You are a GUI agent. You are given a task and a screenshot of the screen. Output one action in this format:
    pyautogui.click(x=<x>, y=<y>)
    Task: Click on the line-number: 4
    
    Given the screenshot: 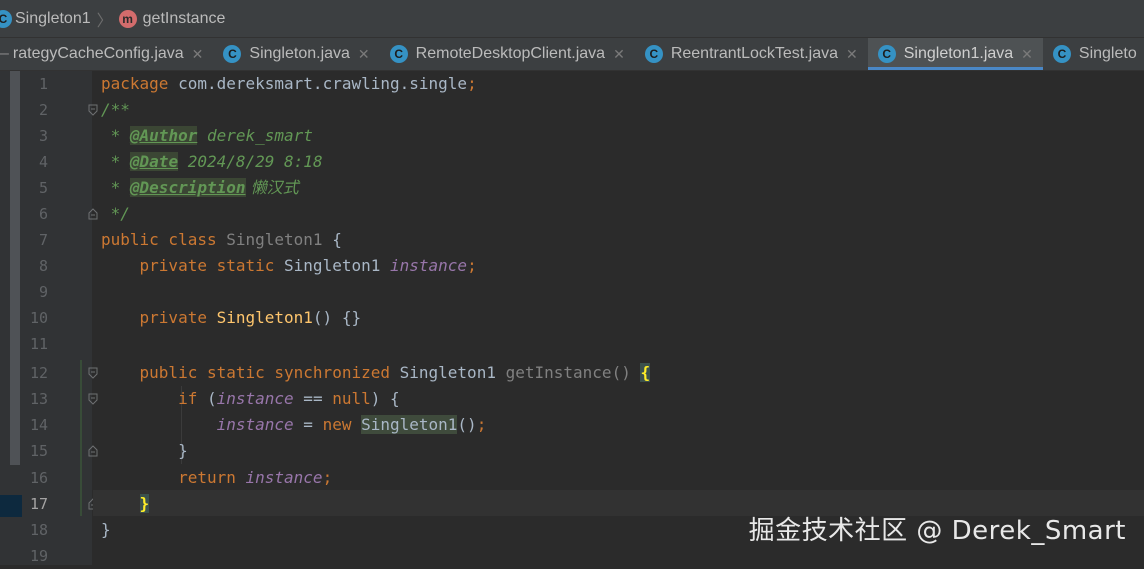 What is the action you would take?
    pyautogui.click(x=43, y=162)
    